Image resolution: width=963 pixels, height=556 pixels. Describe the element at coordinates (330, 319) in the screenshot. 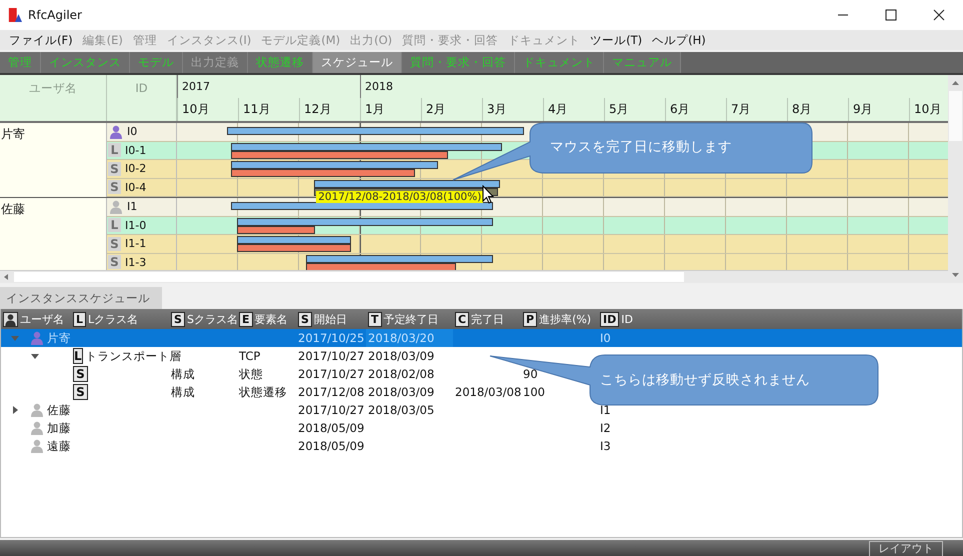

I see `column-header: 開始日` at that location.